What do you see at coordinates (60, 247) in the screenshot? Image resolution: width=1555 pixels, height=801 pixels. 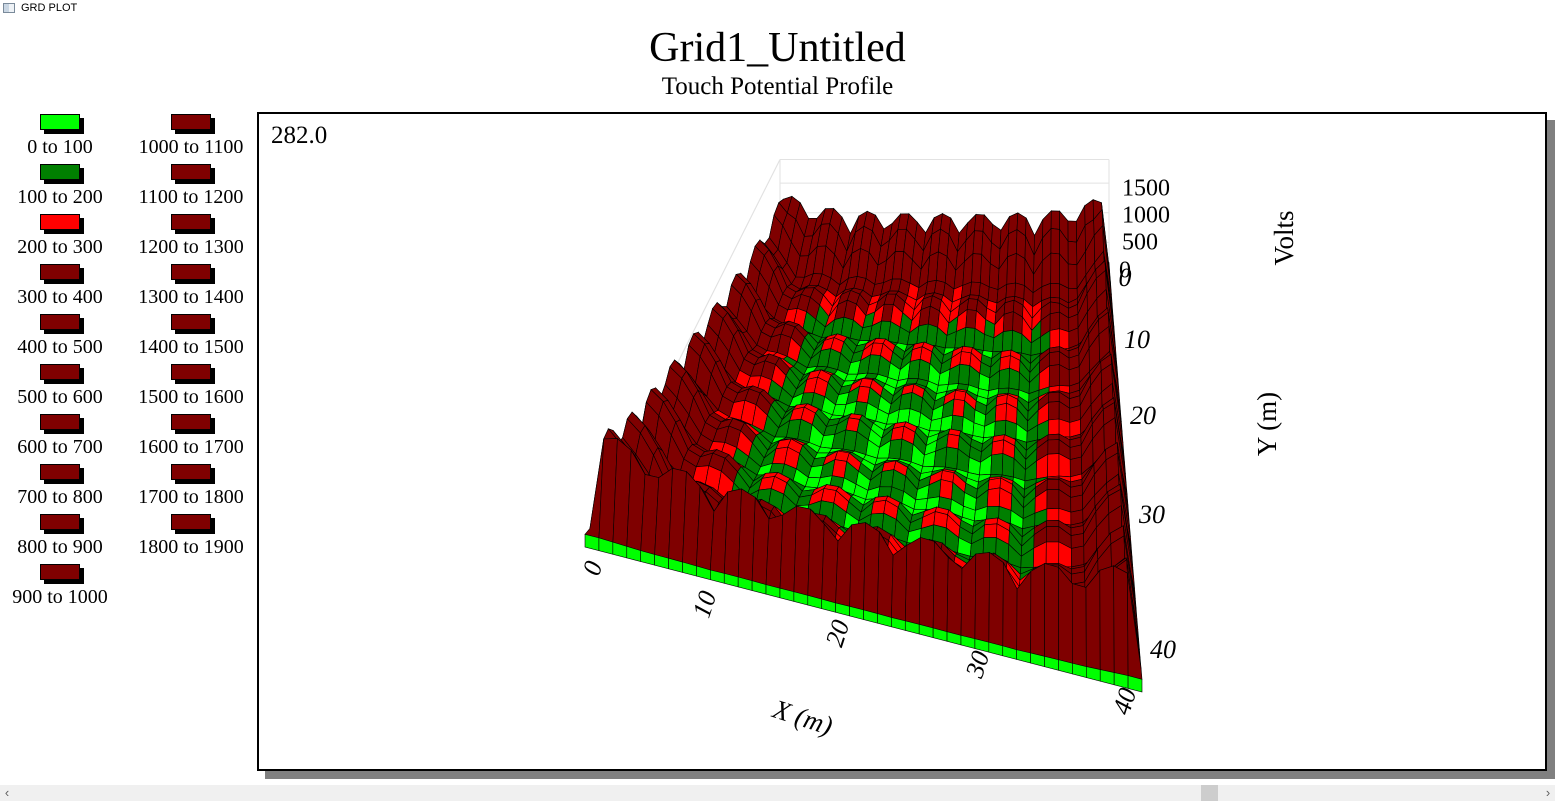 I see `legend-label: 200 to 300` at bounding box center [60, 247].